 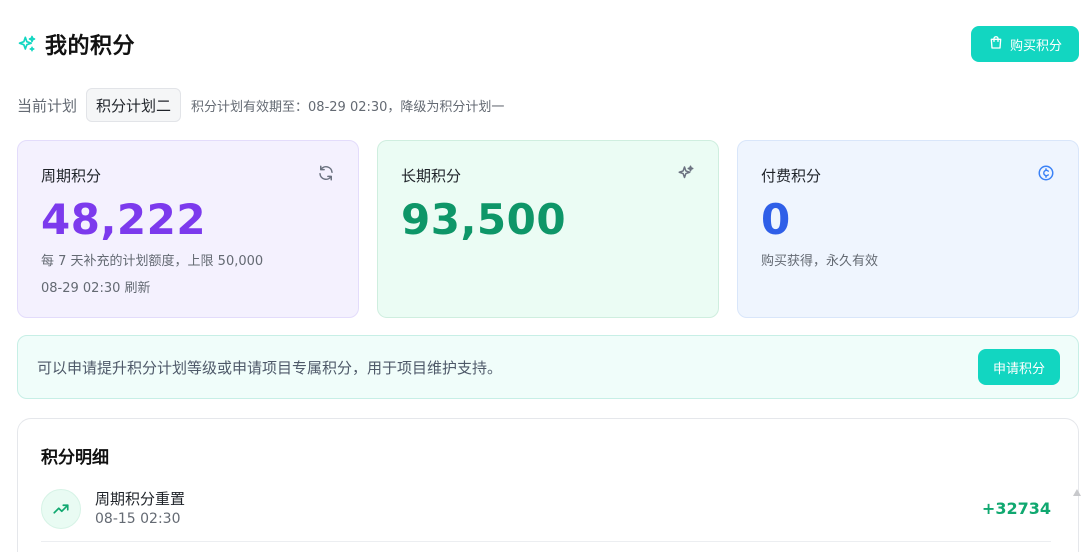 What do you see at coordinates (546, 513) in the screenshot?
I see `list-item: 周期积分重置 08-15 02:30 +32734` at bounding box center [546, 513].